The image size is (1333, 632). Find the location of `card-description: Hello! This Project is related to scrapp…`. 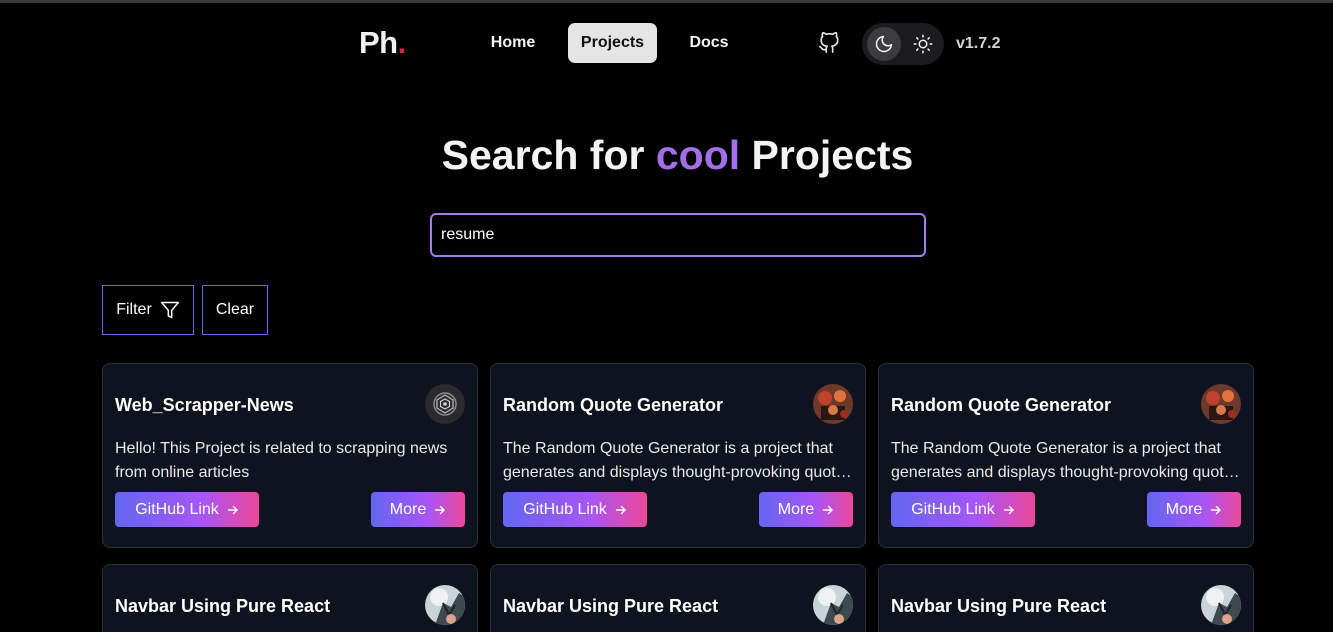

card-description: Hello! This Project is related to scrapp… is located at coordinates (281, 460).